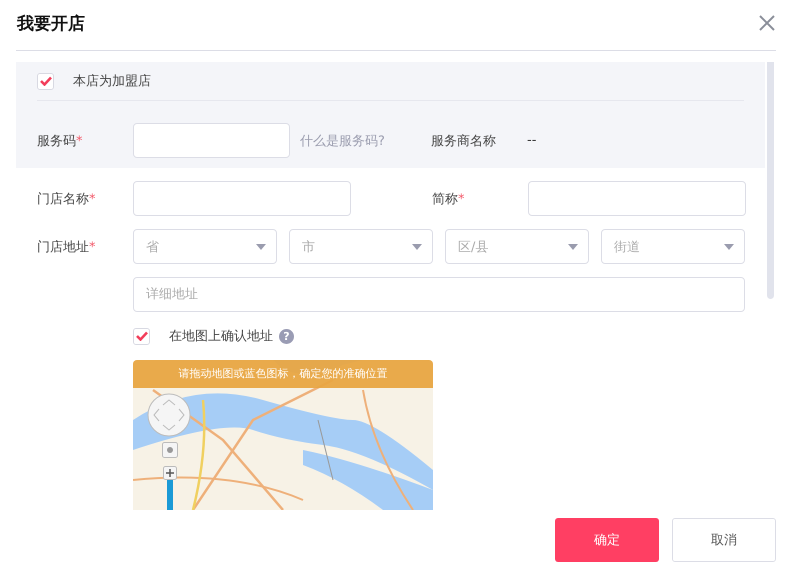  What do you see at coordinates (365, 141) in the screenshot?
I see `help-link: 什么是服务码?` at bounding box center [365, 141].